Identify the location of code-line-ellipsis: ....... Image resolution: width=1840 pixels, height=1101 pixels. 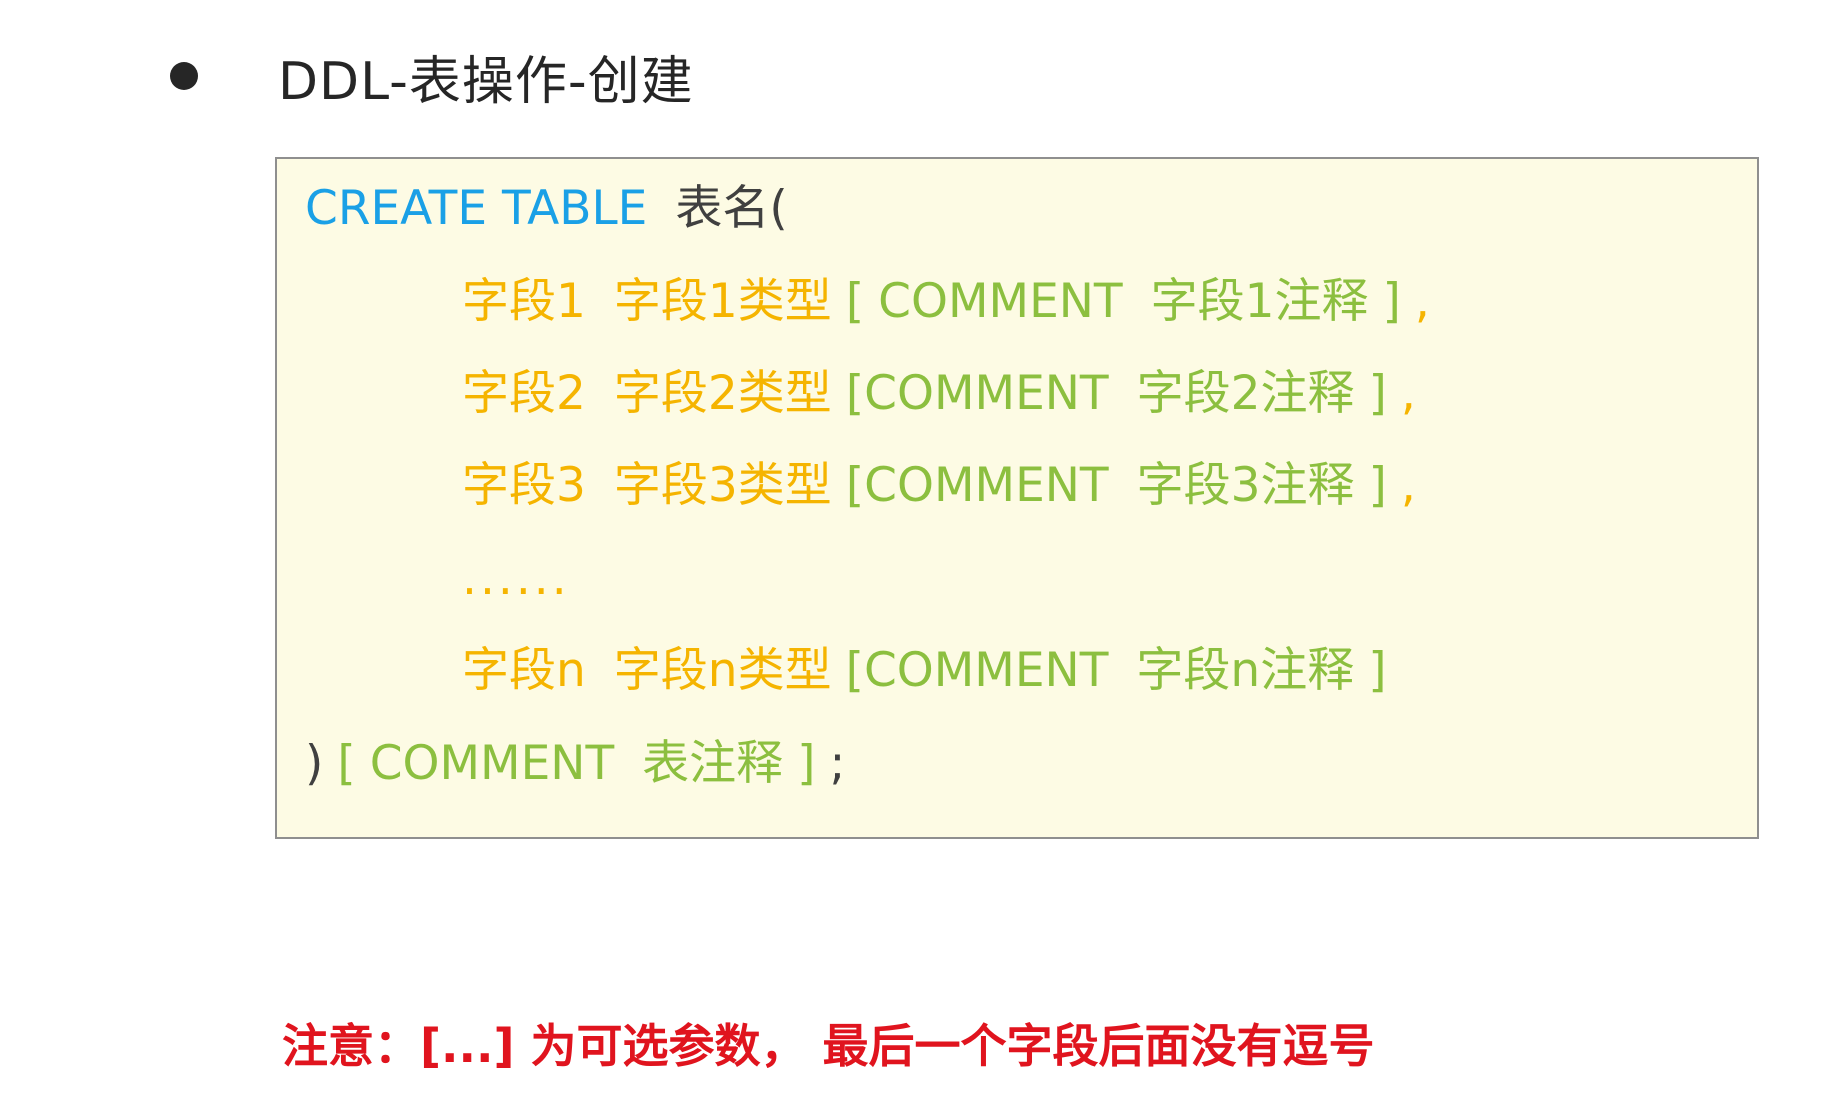
(516, 579).